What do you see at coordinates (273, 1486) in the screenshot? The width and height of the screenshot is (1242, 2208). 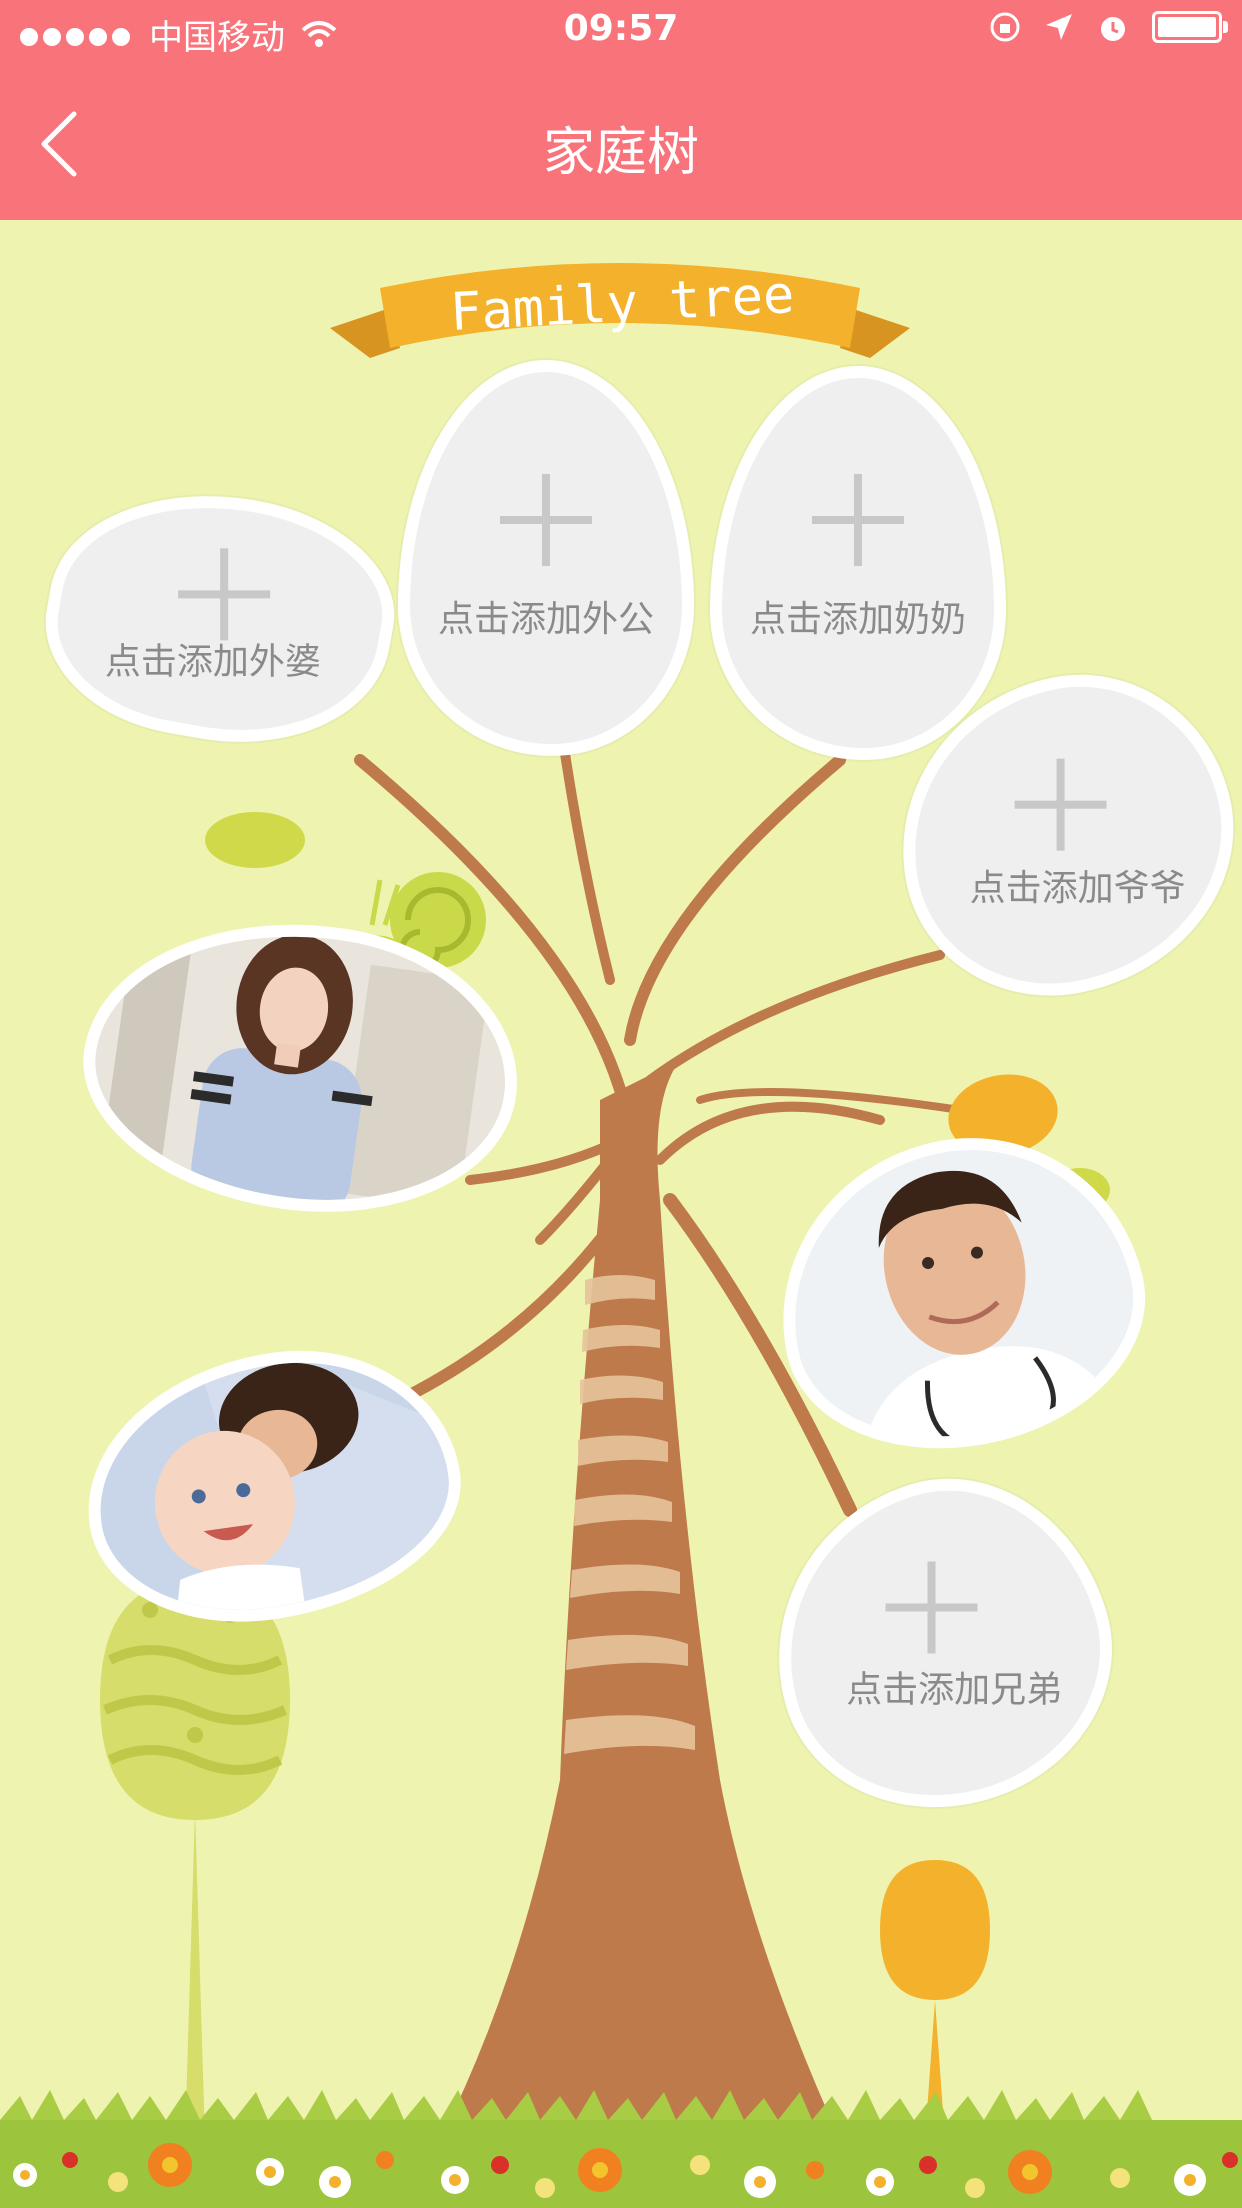 I see `parent-baby-photo-image` at bounding box center [273, 1486].